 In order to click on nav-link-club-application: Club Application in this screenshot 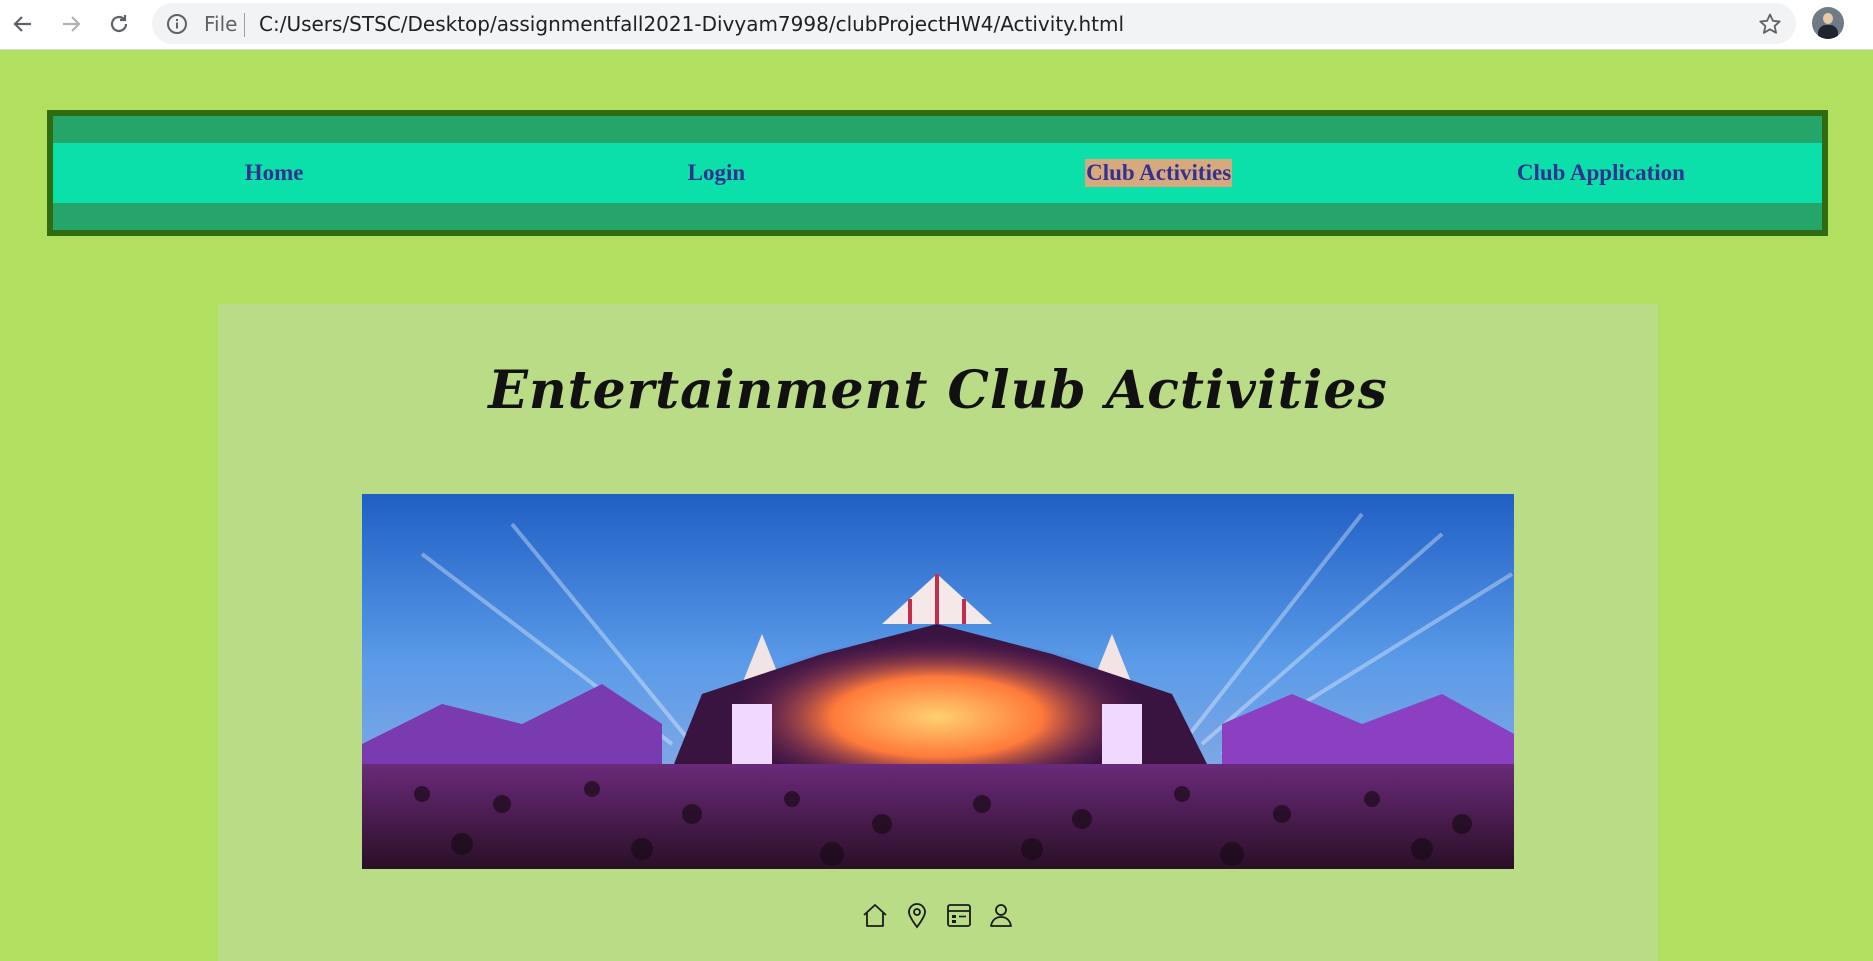, I will do `click(1601, 173)`.